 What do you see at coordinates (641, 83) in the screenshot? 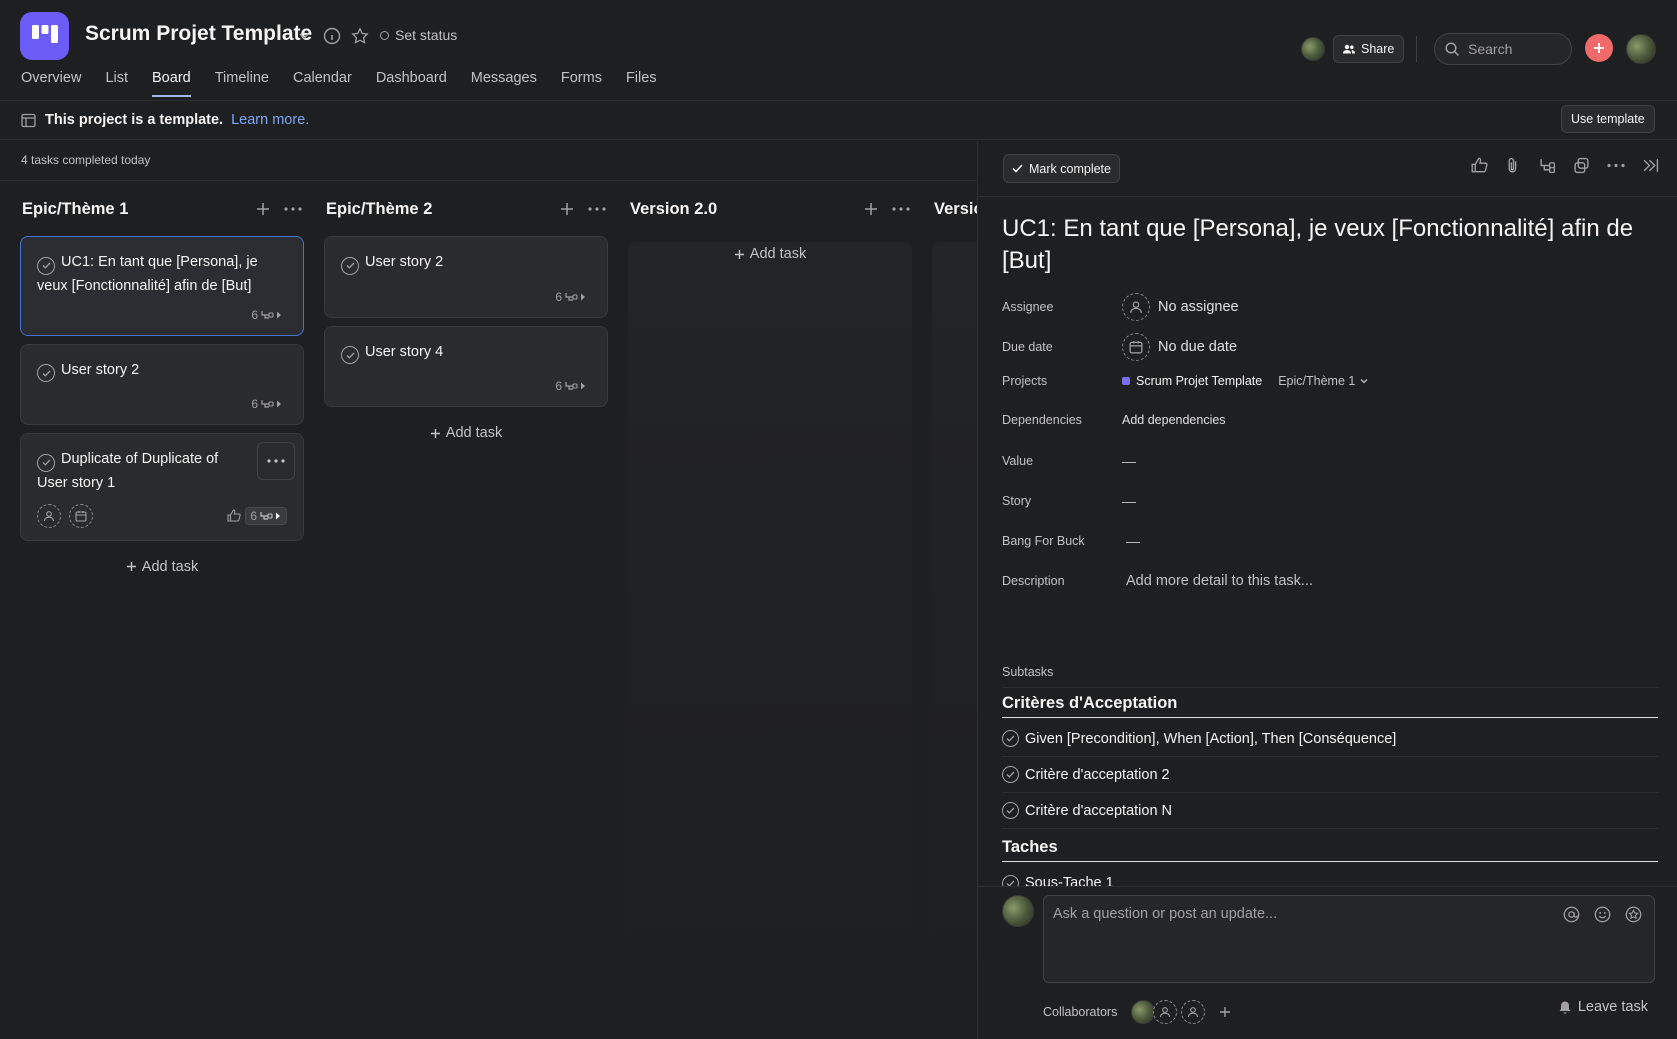
I see `tab-files: Files` at bounding box center [641, 83].